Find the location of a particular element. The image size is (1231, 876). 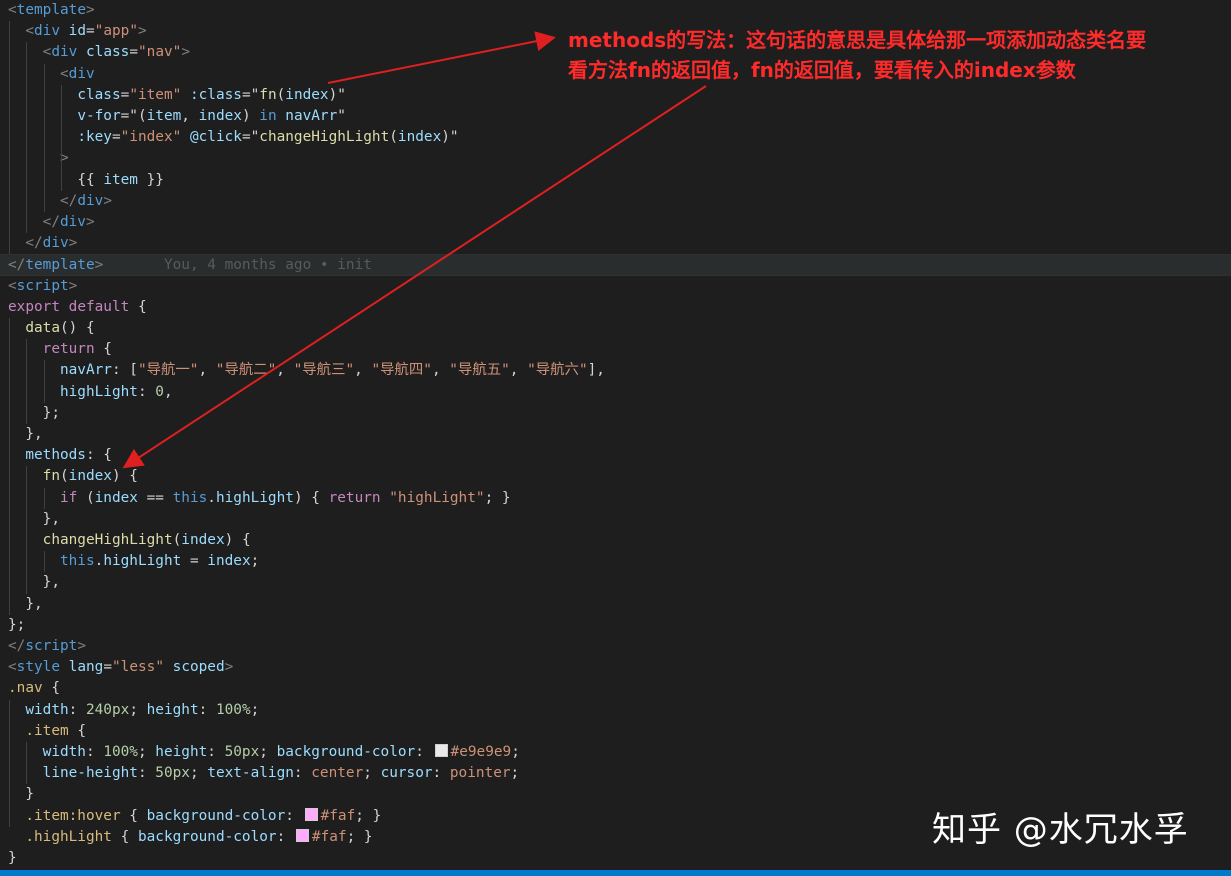

annotation-line-1: methods的写法：这句话的意思是具体给那一项添加动态类名要 is located at coordinates (857, 40).